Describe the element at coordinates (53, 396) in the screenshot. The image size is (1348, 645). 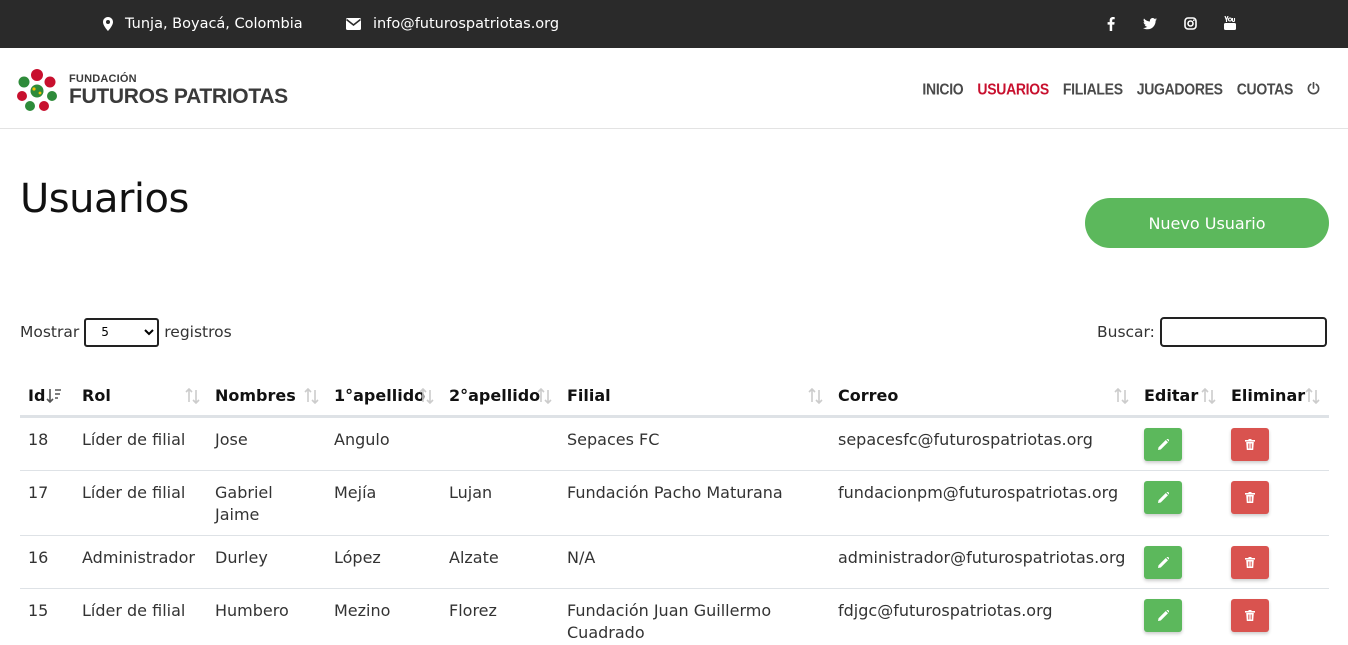
I see `sort-desc-icon` at that location.